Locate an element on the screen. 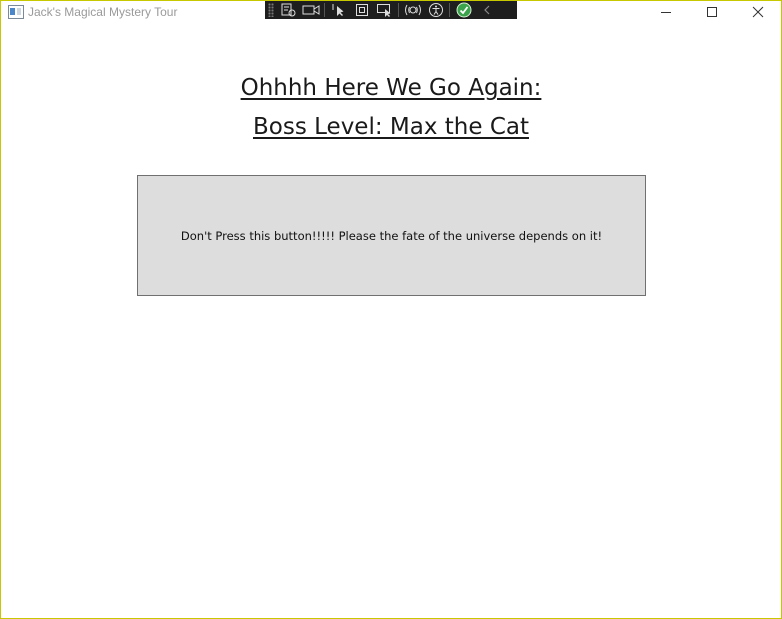  minimize-button is located at coordinates (666, 12).